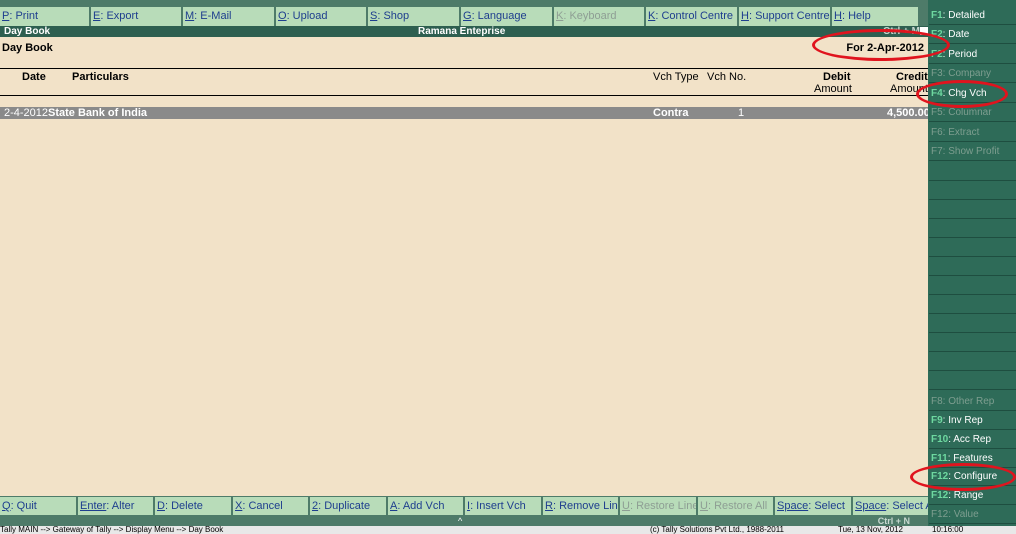 The image size is (1016, 534). Describe the element at coordinates (39, 506) in the screenshot. I see `quit-button: Q: Quit` at that location.